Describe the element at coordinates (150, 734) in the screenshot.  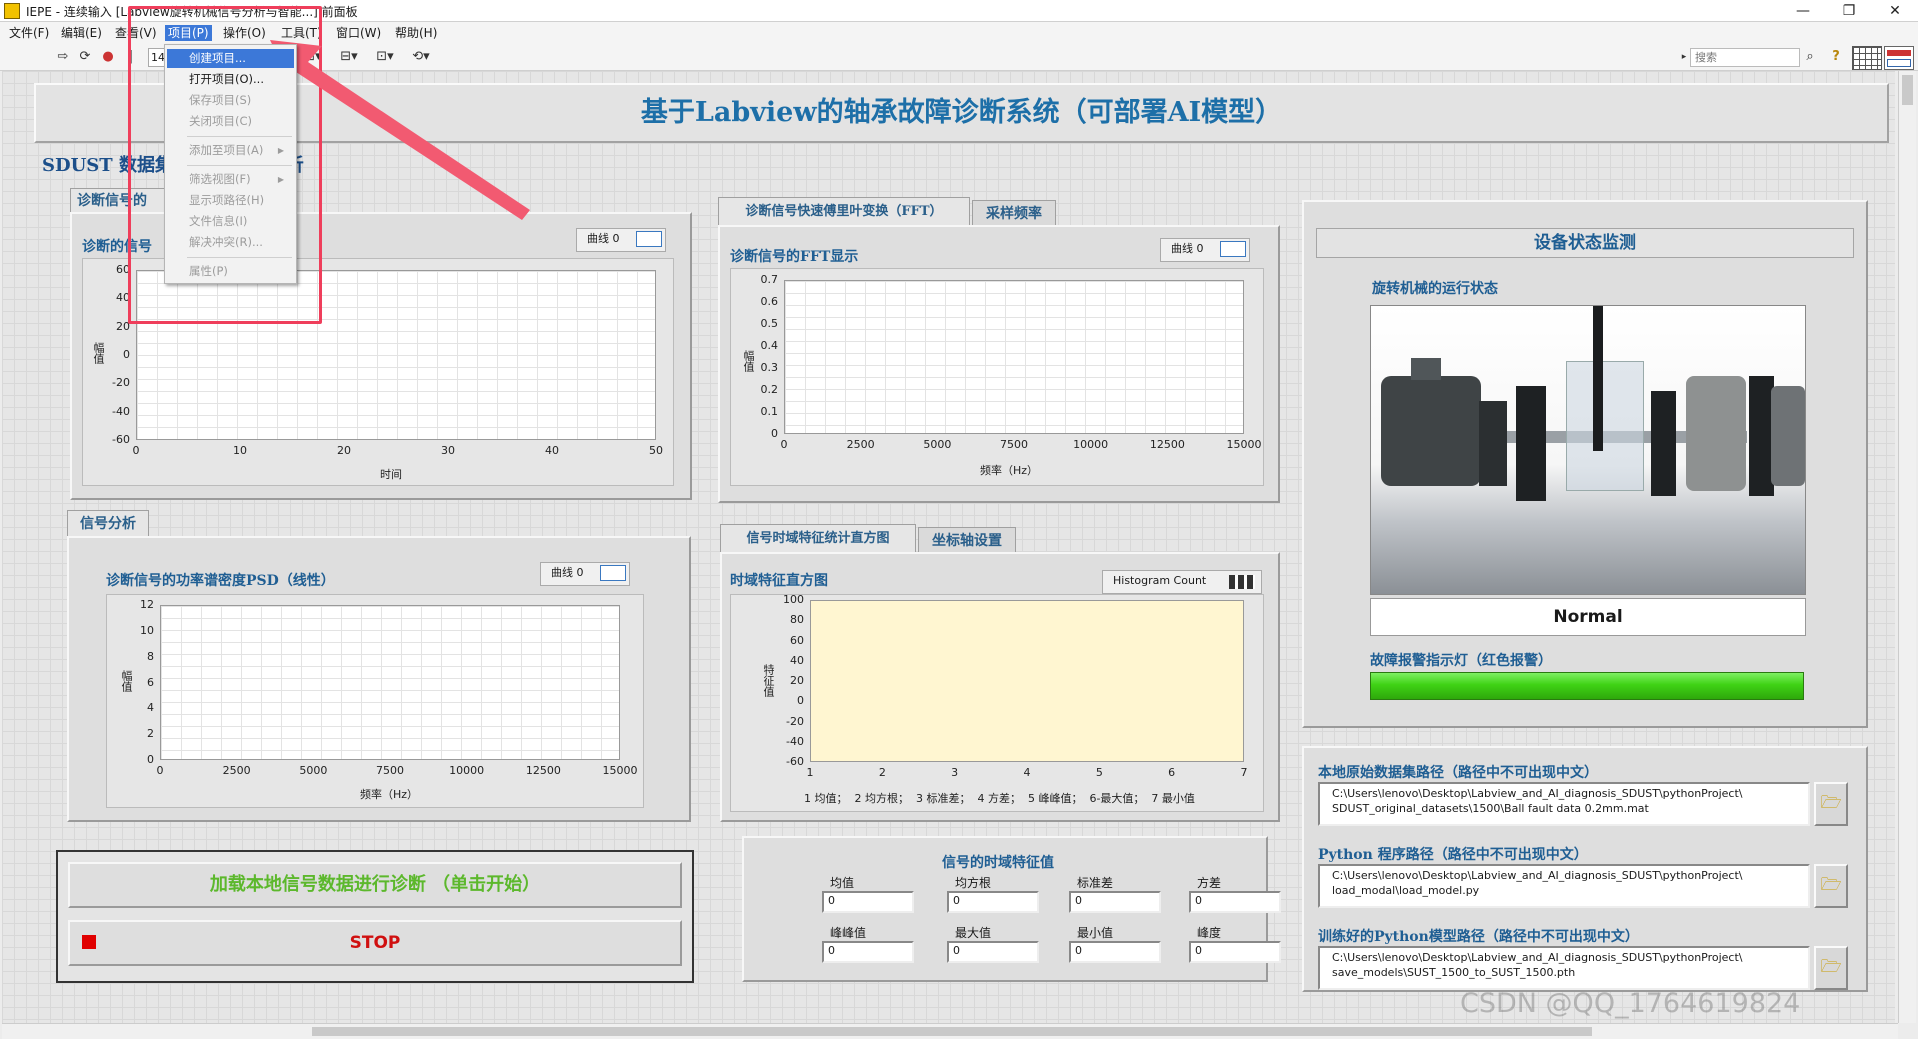
I see `psd-y-tick: 2` at that location.